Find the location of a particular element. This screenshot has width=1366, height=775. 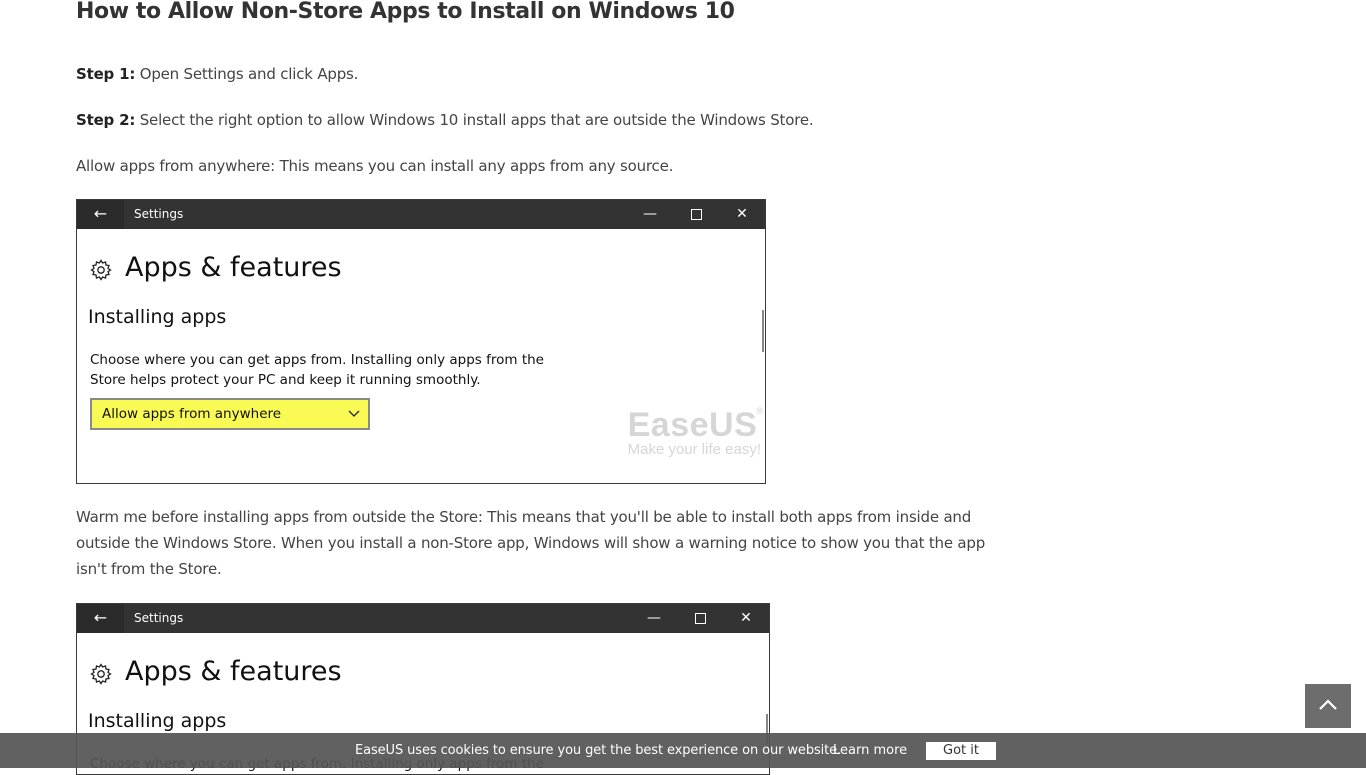

registered-mark: ® is located at coordinates (759, 411).